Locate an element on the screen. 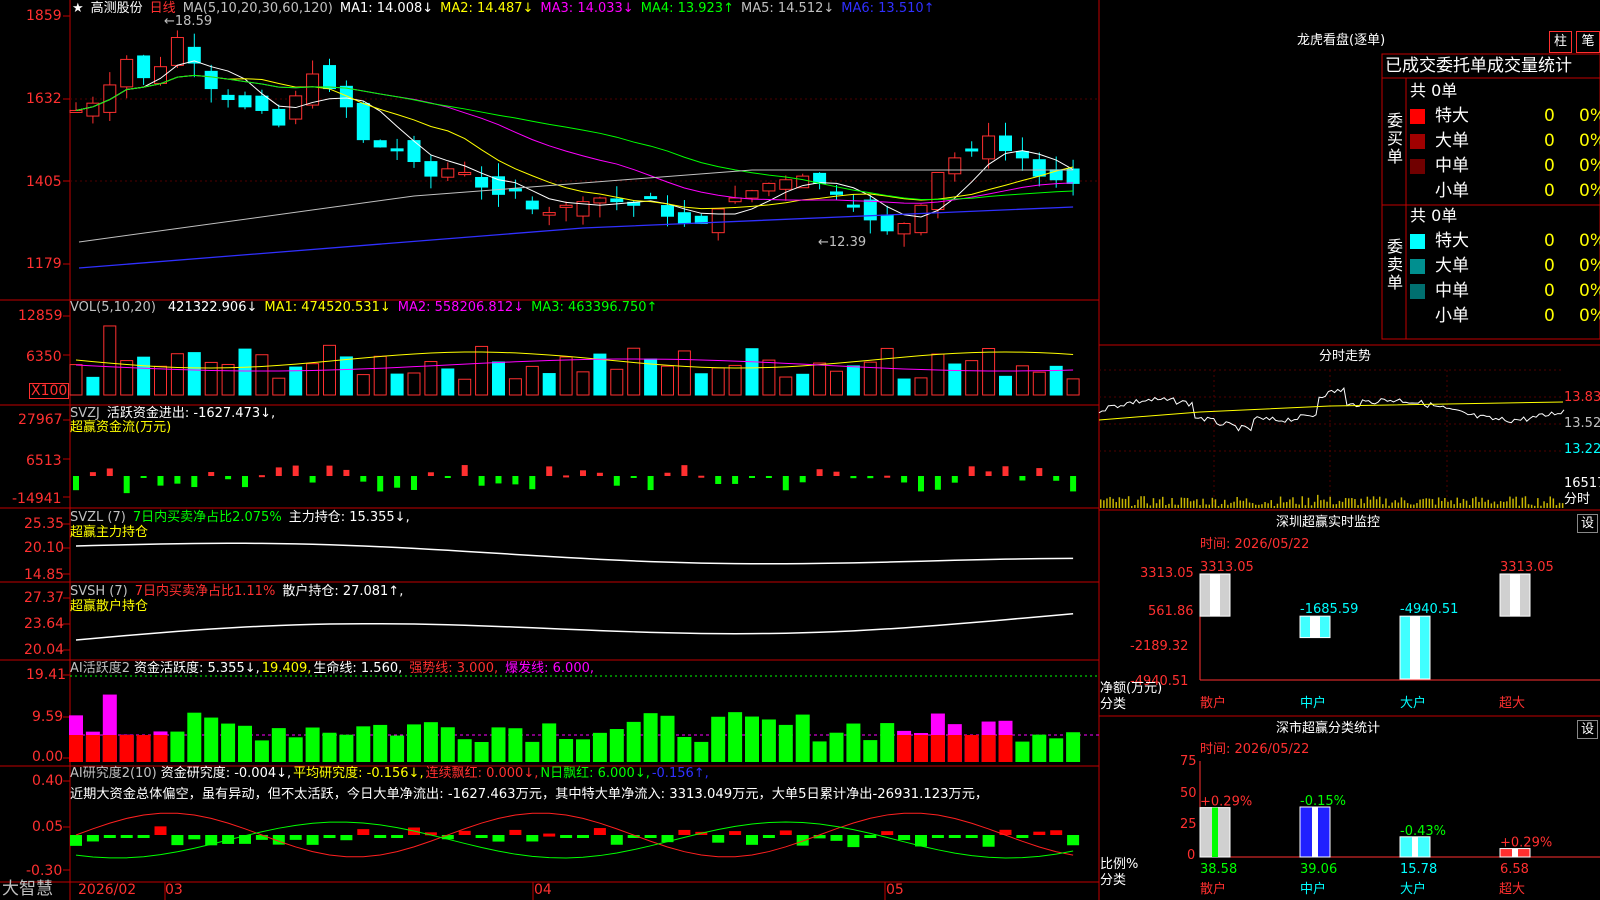 The height and width of the screenshot is (900, 1600). stock-name: 高测股份 is located at coordinates (117, 8).